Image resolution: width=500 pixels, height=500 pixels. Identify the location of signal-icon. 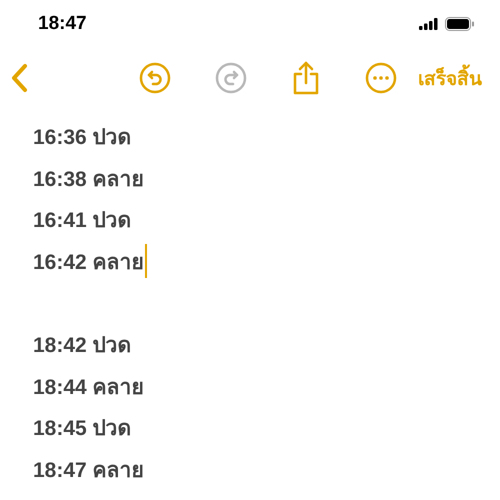
(429, 24).